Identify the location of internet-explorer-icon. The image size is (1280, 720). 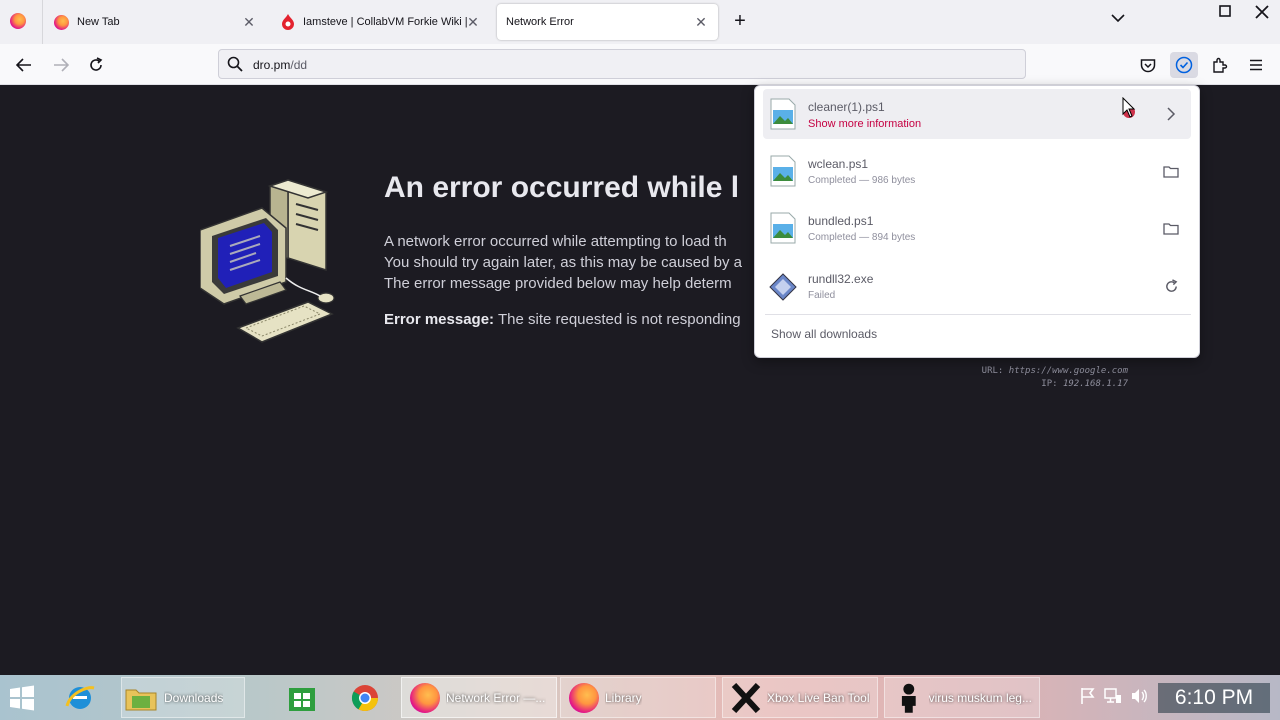
(80, 697).